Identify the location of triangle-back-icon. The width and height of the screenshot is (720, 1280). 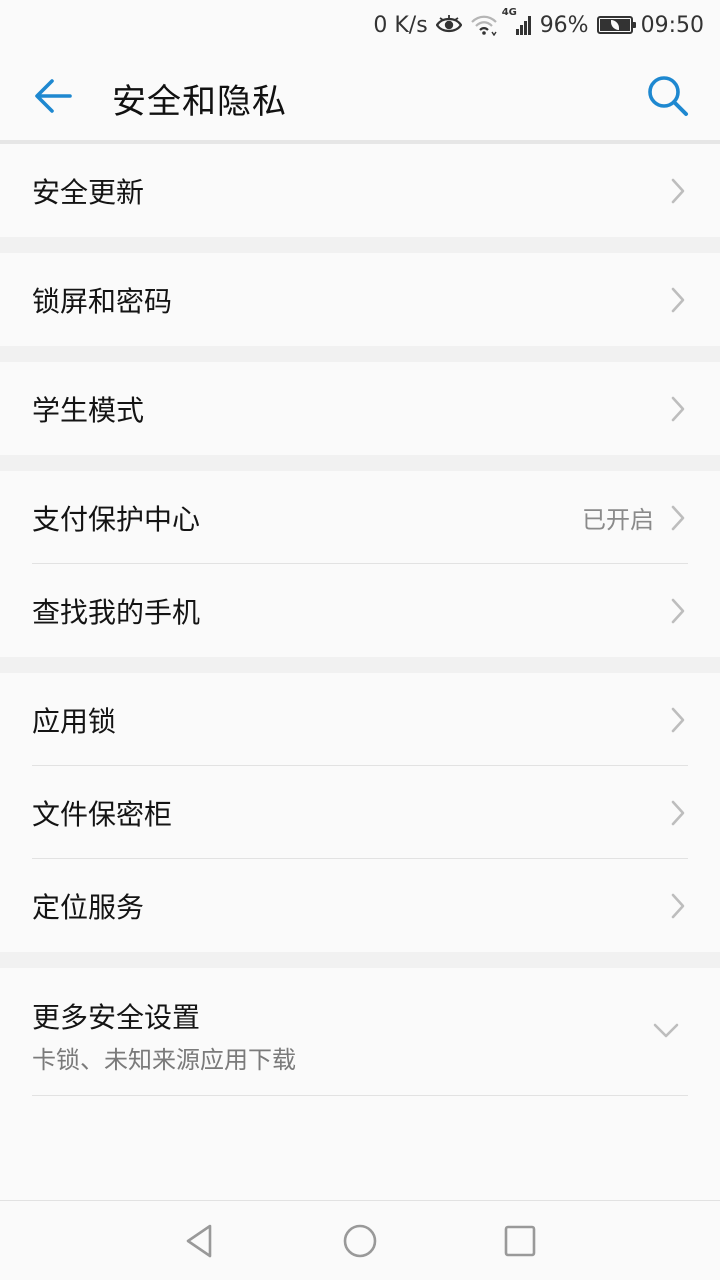
(200, 1241).